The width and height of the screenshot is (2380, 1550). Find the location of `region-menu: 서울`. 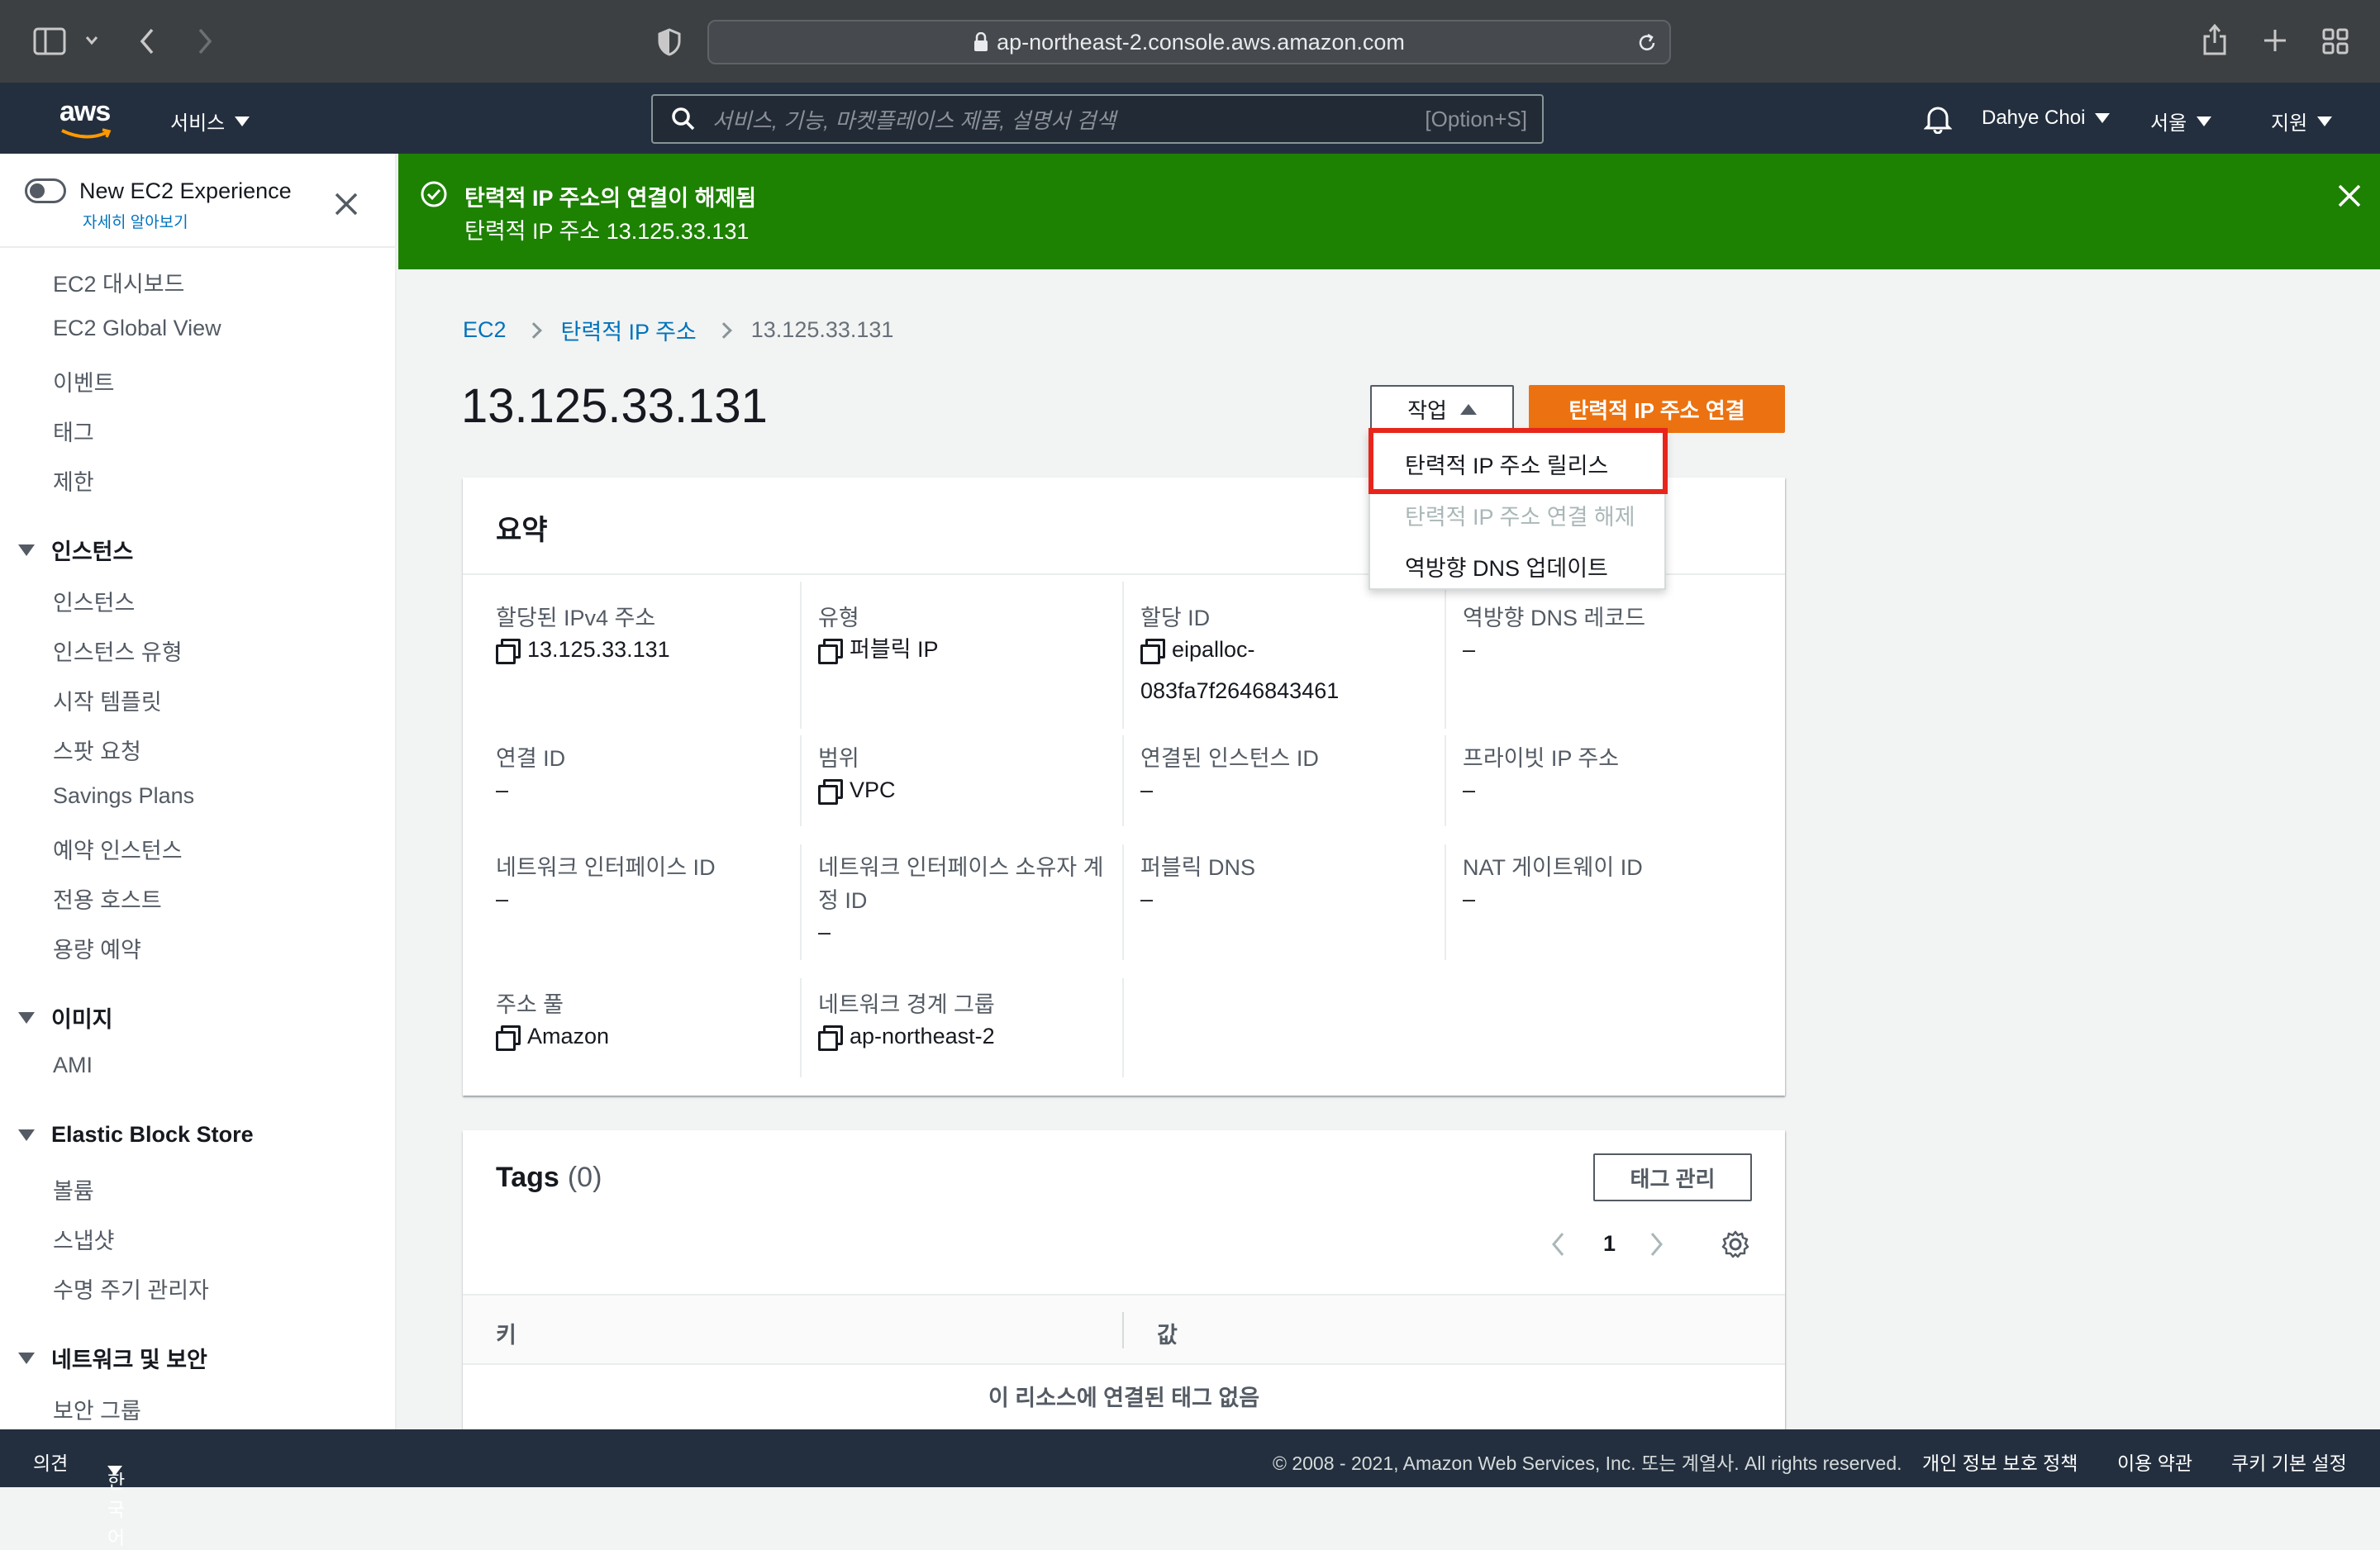

region-menu: 서울 is located at coordinates (2181, 121).